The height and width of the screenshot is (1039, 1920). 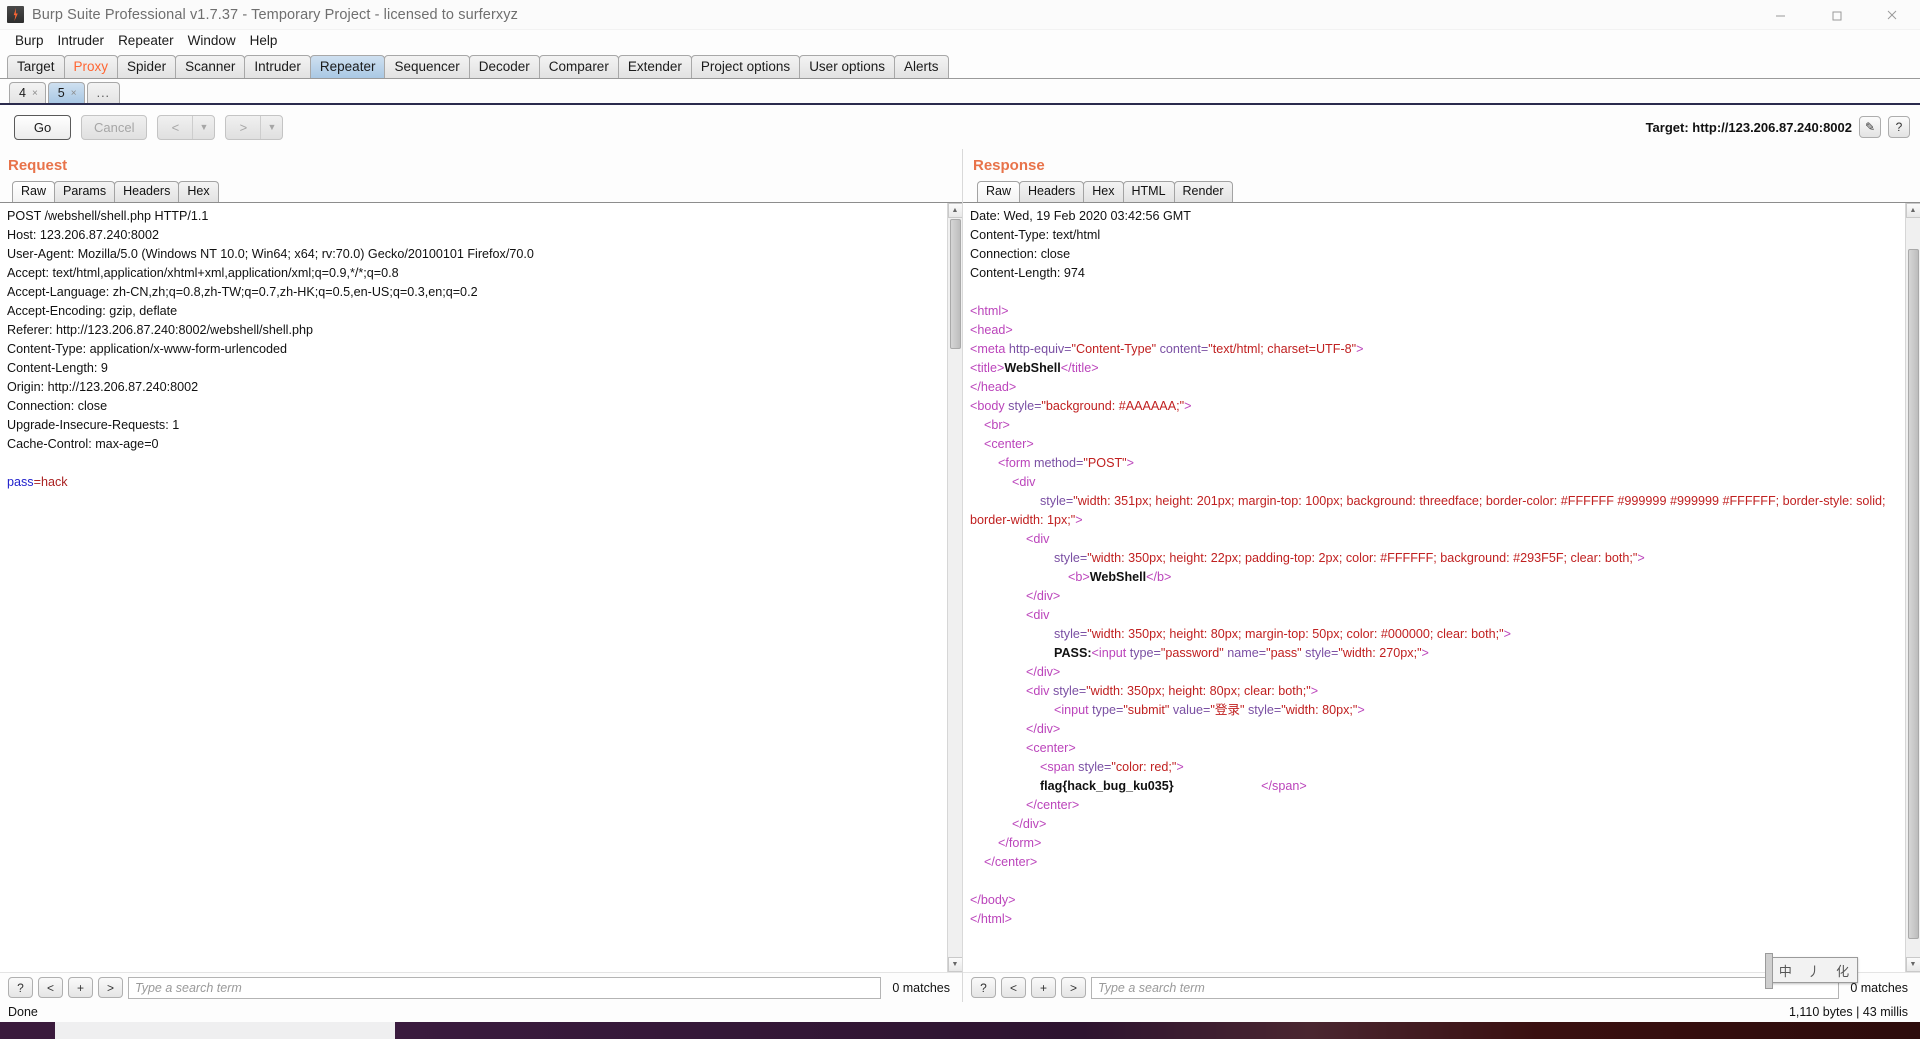 I want to click on maximize-icon, so click(x=1836, y=15).